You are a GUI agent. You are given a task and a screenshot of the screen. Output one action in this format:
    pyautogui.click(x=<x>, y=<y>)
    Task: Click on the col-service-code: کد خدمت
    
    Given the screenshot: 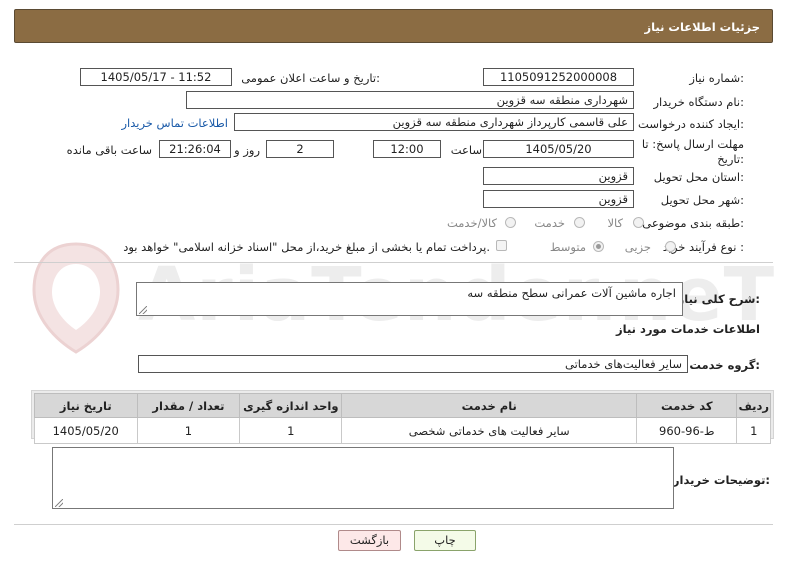 What is the action you would take?
    pyautogui.click(x=687, y=405)
    